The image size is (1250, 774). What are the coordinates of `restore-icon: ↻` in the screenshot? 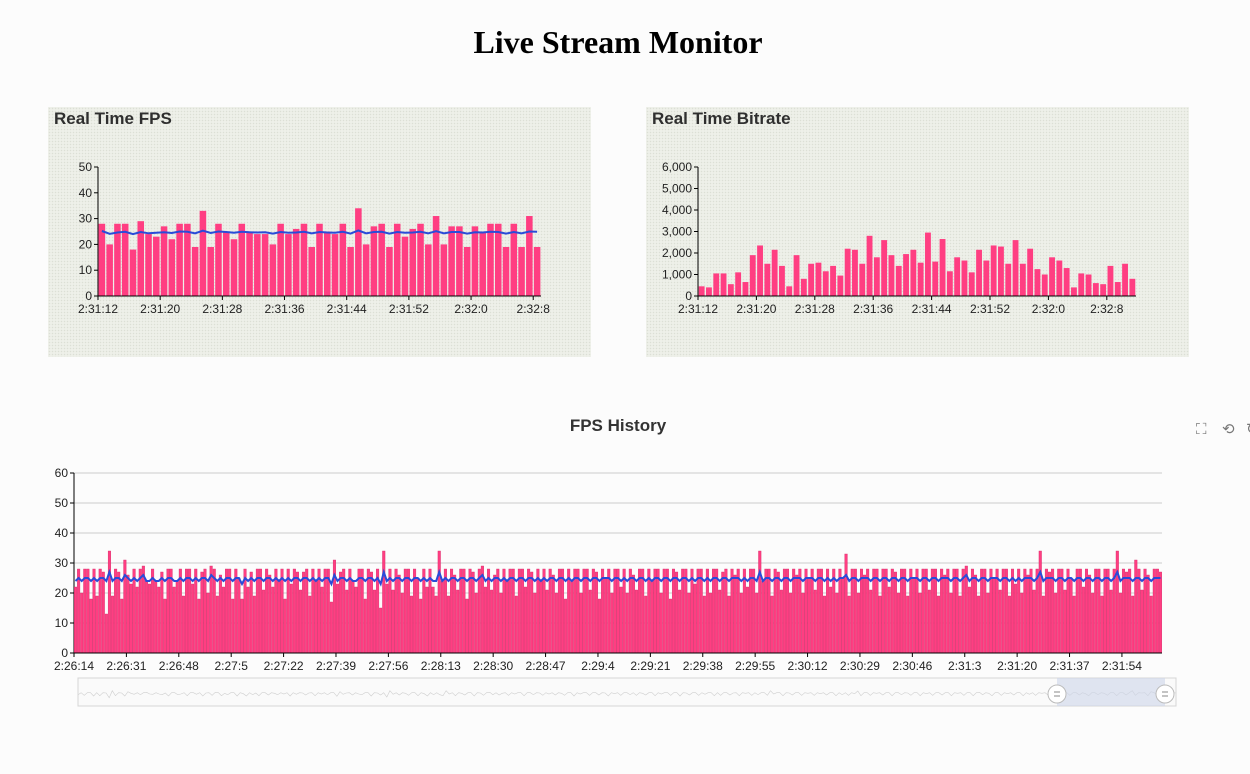 It's located at (1248, 430).